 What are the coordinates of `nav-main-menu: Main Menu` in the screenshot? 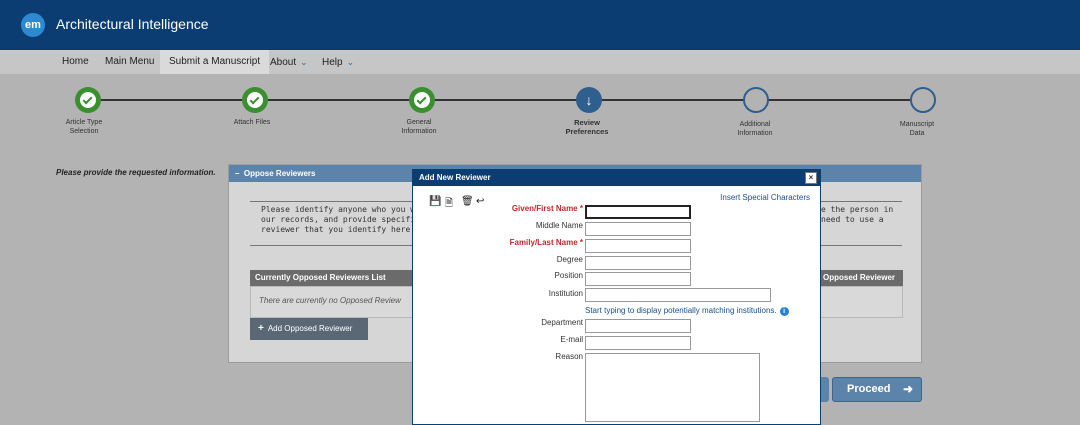 It's located at (129, 62).